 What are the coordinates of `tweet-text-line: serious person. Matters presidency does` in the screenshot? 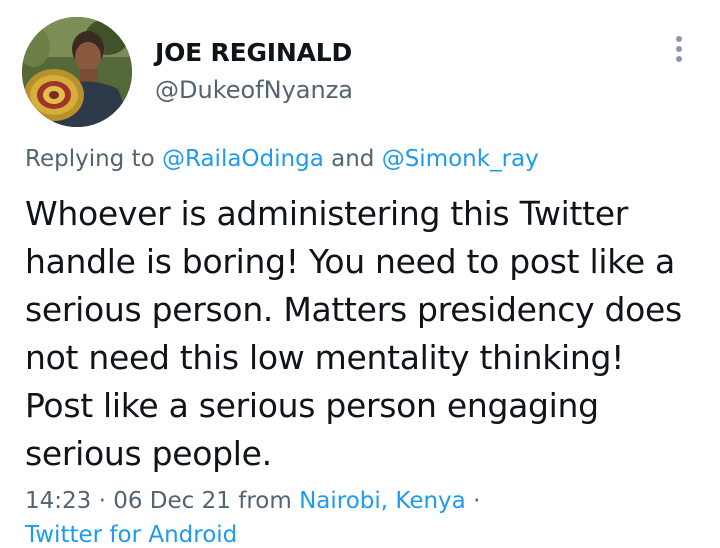 It's located at (353, 309).